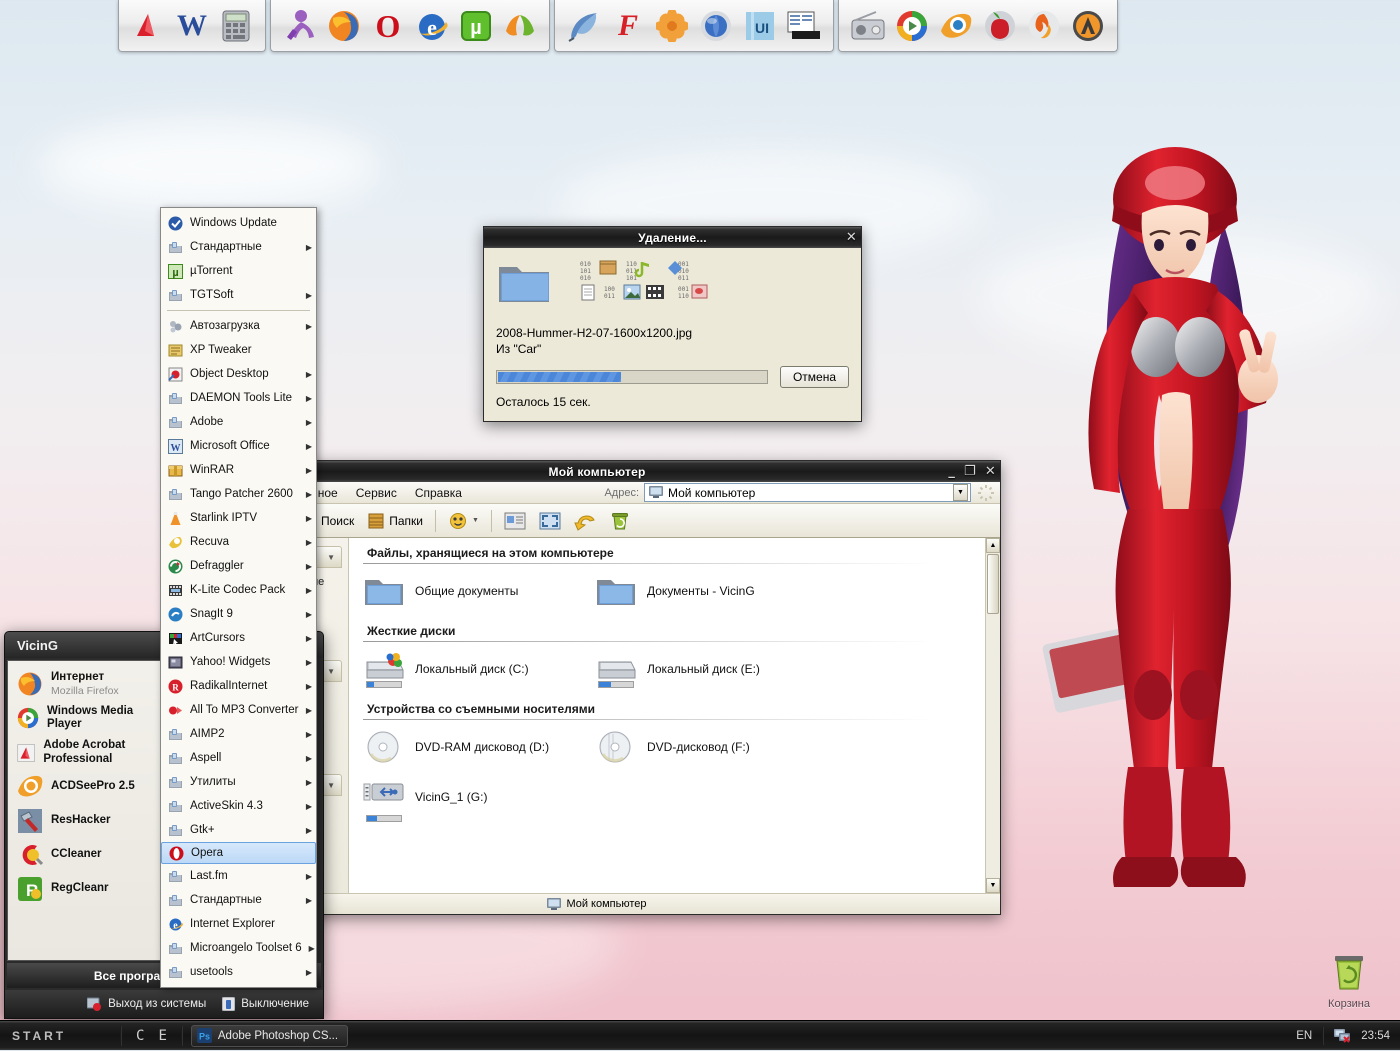 Image resolution: width=1400 pixels, height=1051 pixels. I want to click on program-menu-item: usetools ▶, so click(238, 972).